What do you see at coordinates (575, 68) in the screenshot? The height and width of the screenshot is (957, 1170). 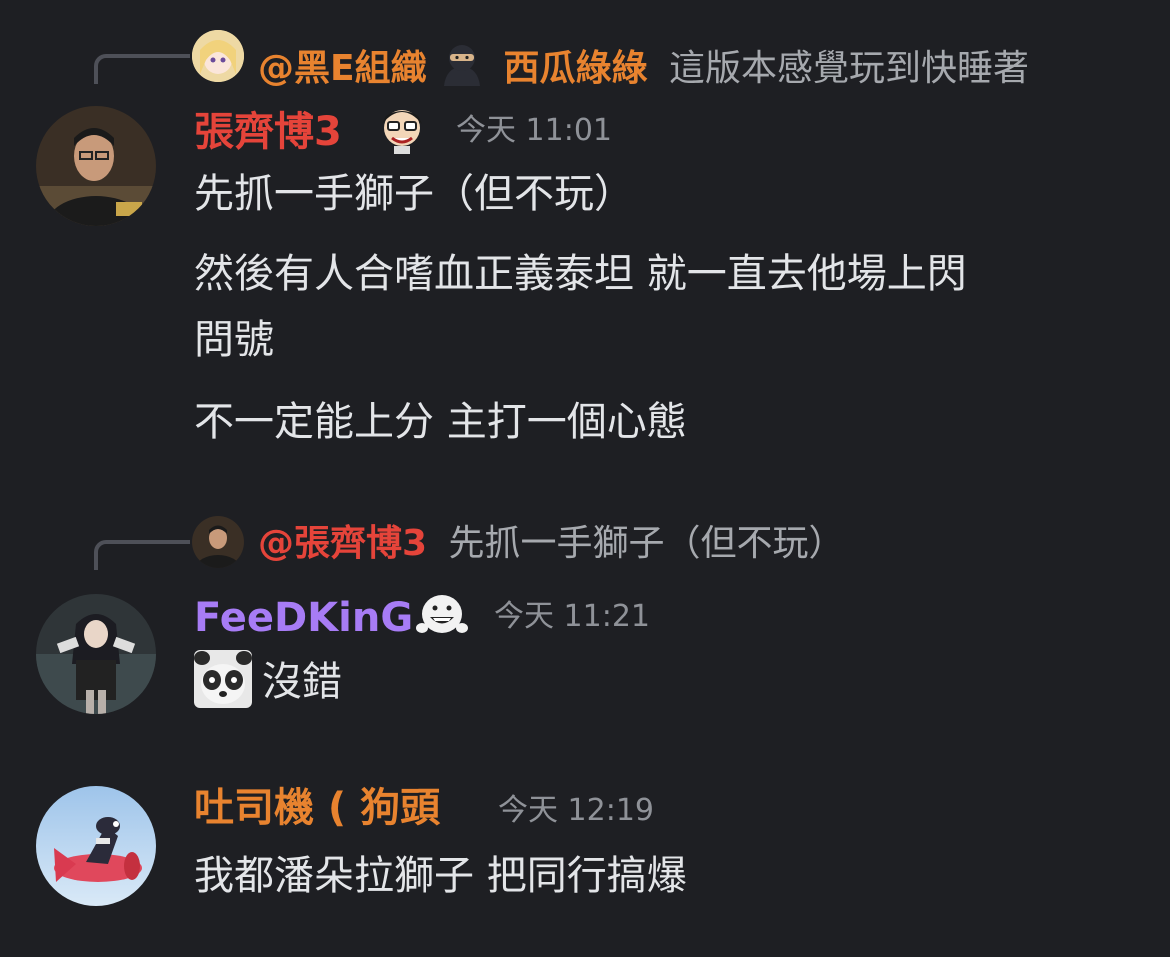 I see `reply-nickname: 西瓜綠綠` at bounding box center [575, 68].